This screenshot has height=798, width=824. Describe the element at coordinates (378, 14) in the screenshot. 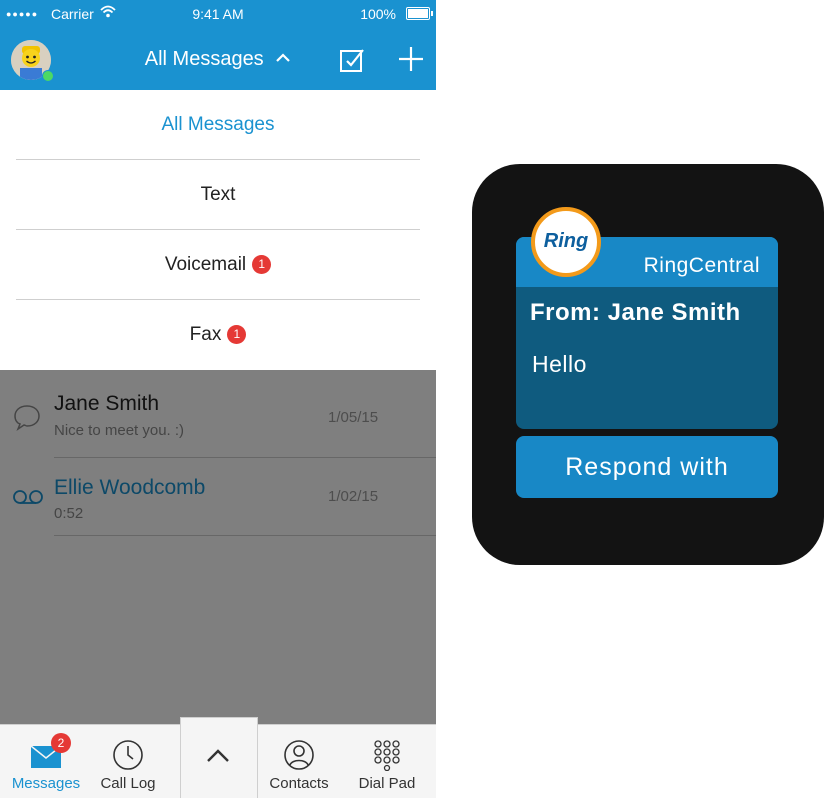

I see `battery-percent: 100%` at that location.